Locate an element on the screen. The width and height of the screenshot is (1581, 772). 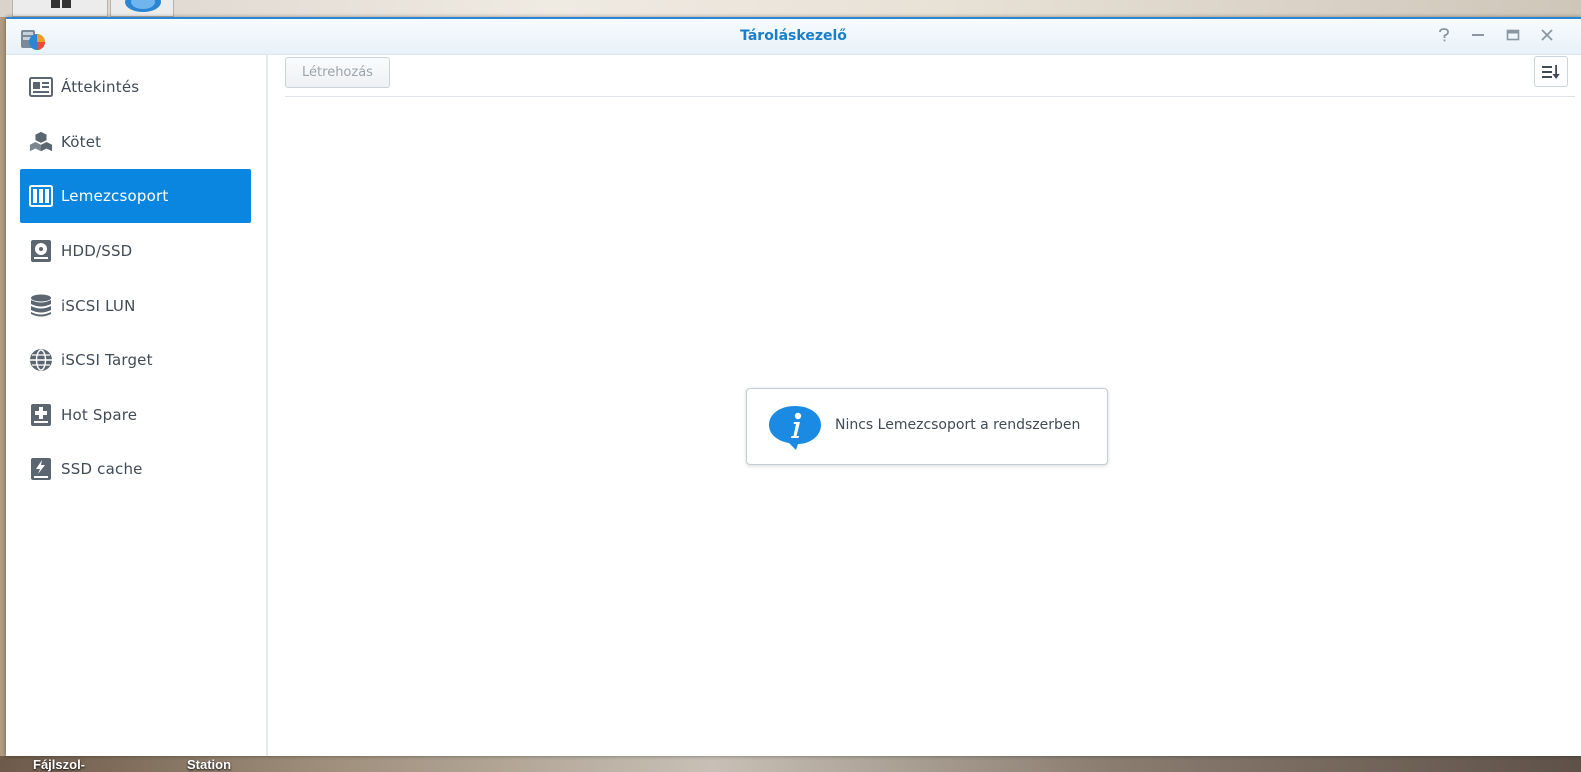
sidebar-item-ssd-cache: SSD cache is located at coordinates (135, 469).